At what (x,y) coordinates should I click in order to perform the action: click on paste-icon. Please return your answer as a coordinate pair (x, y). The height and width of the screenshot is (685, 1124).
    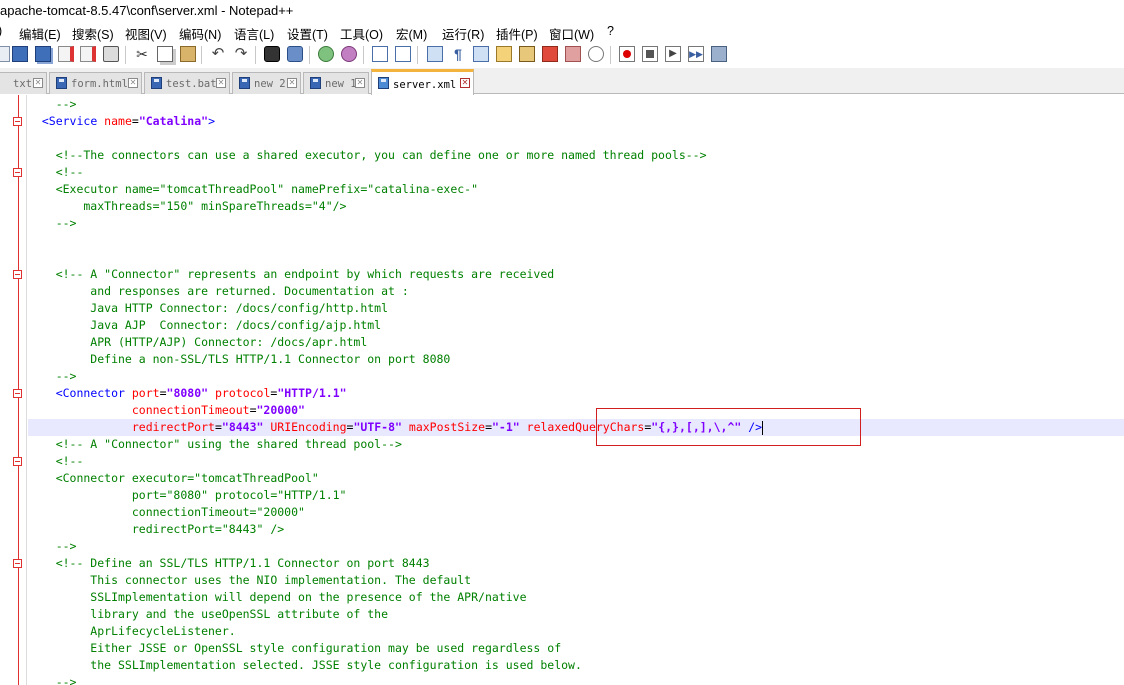
    Looking at the image, I should click on (188, 54).